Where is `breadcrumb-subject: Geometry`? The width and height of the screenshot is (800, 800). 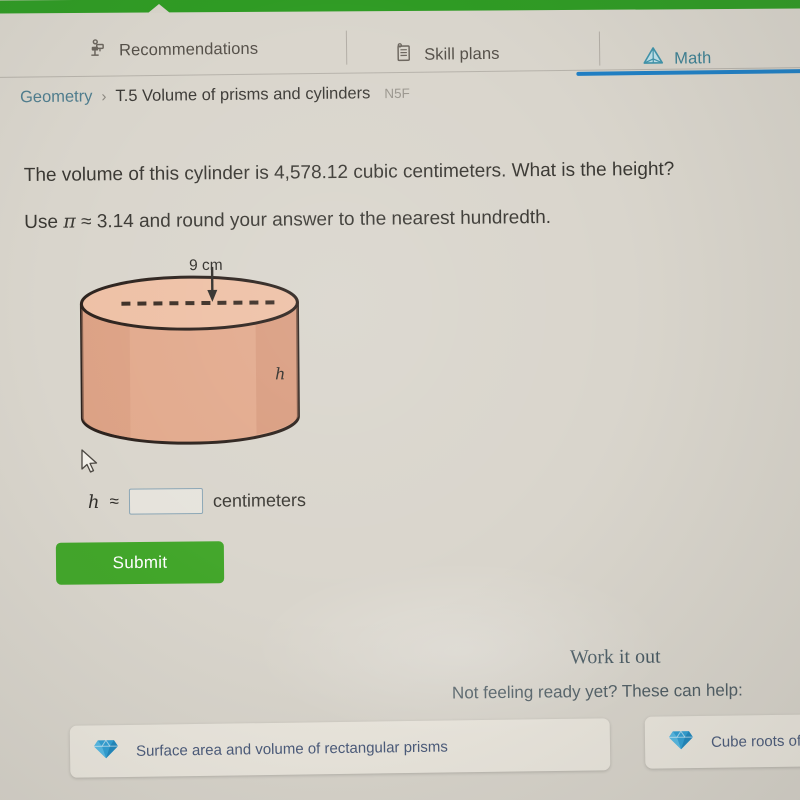 breadcrumb-subject: Geometry is located at coordinates (56, 97).